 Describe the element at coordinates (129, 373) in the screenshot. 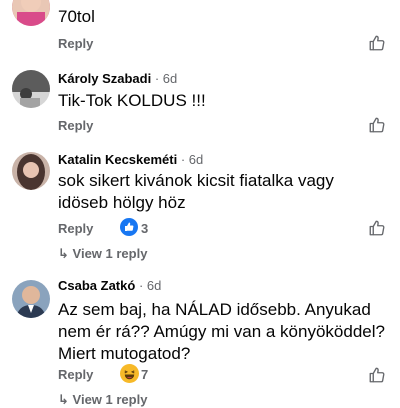

I see `haha-reaction-icon` at that location.